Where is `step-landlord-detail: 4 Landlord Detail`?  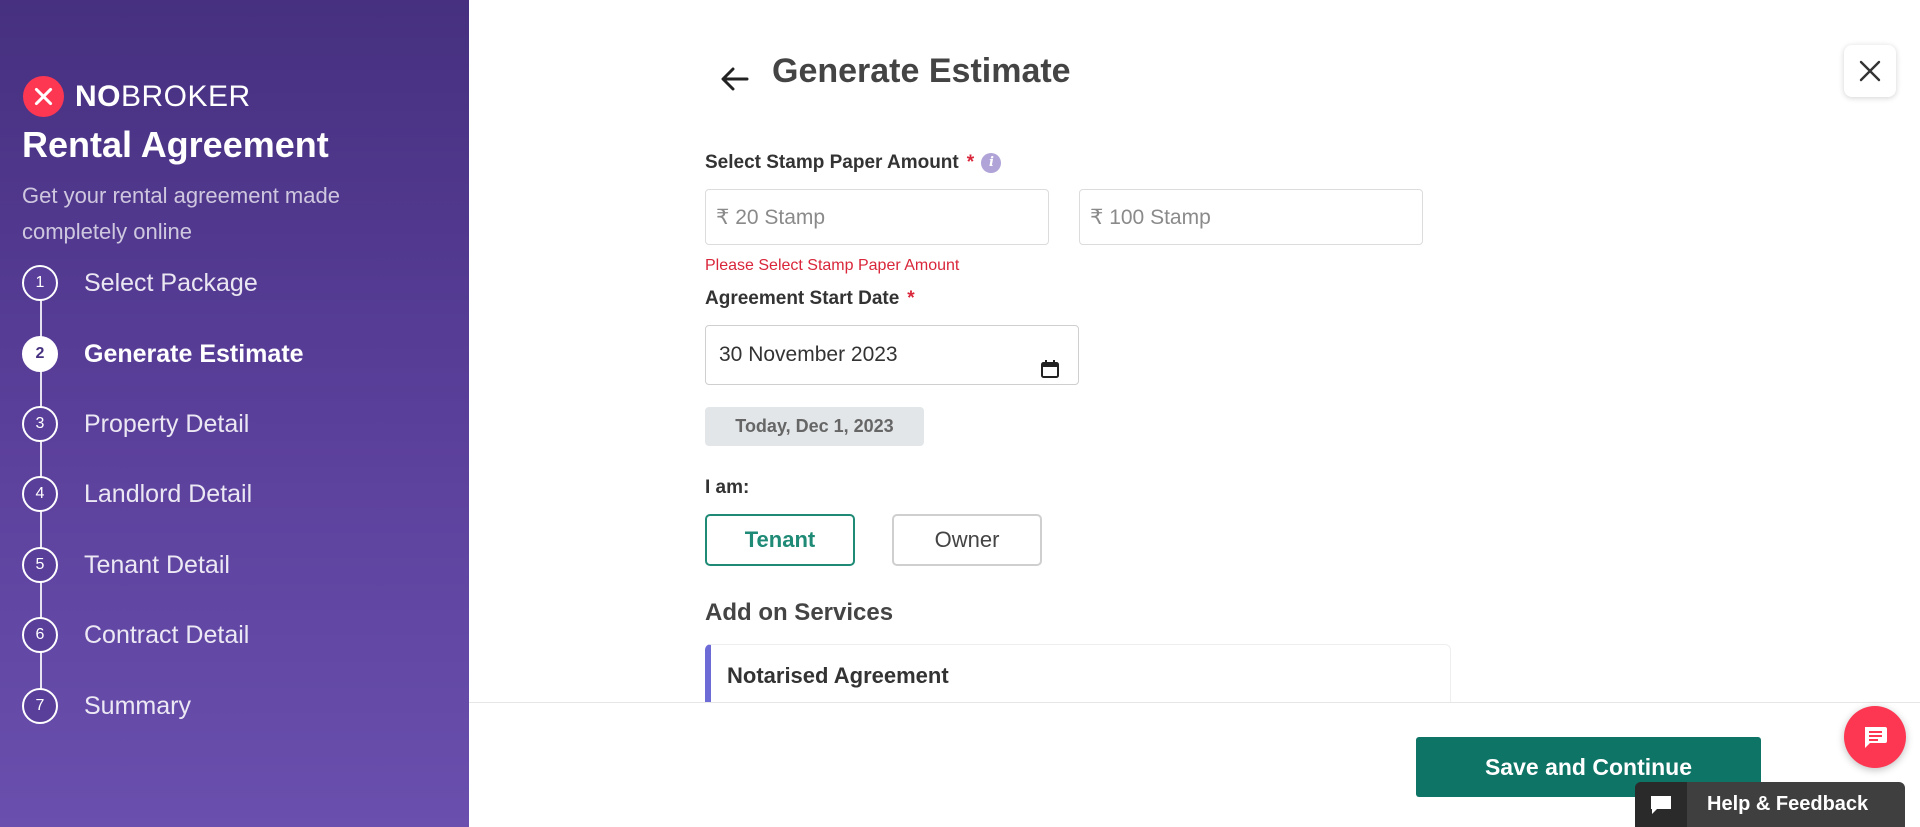 step-landlord-detail: 4 Landlord Detail is located at coordinates (137, 494).